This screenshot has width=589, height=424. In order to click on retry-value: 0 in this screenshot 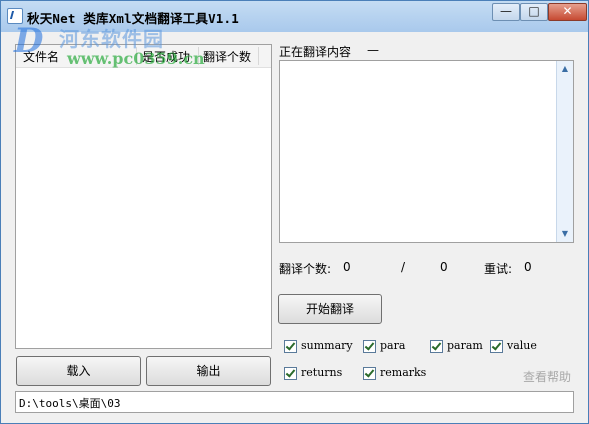, I will do `click(528, 267)`.